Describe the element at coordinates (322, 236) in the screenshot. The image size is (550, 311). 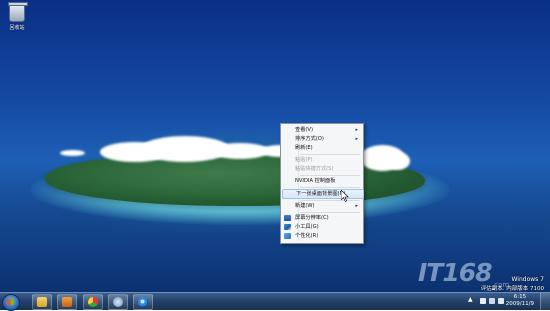
I see `menu-item-personalize: 个性化(R)` at that location.